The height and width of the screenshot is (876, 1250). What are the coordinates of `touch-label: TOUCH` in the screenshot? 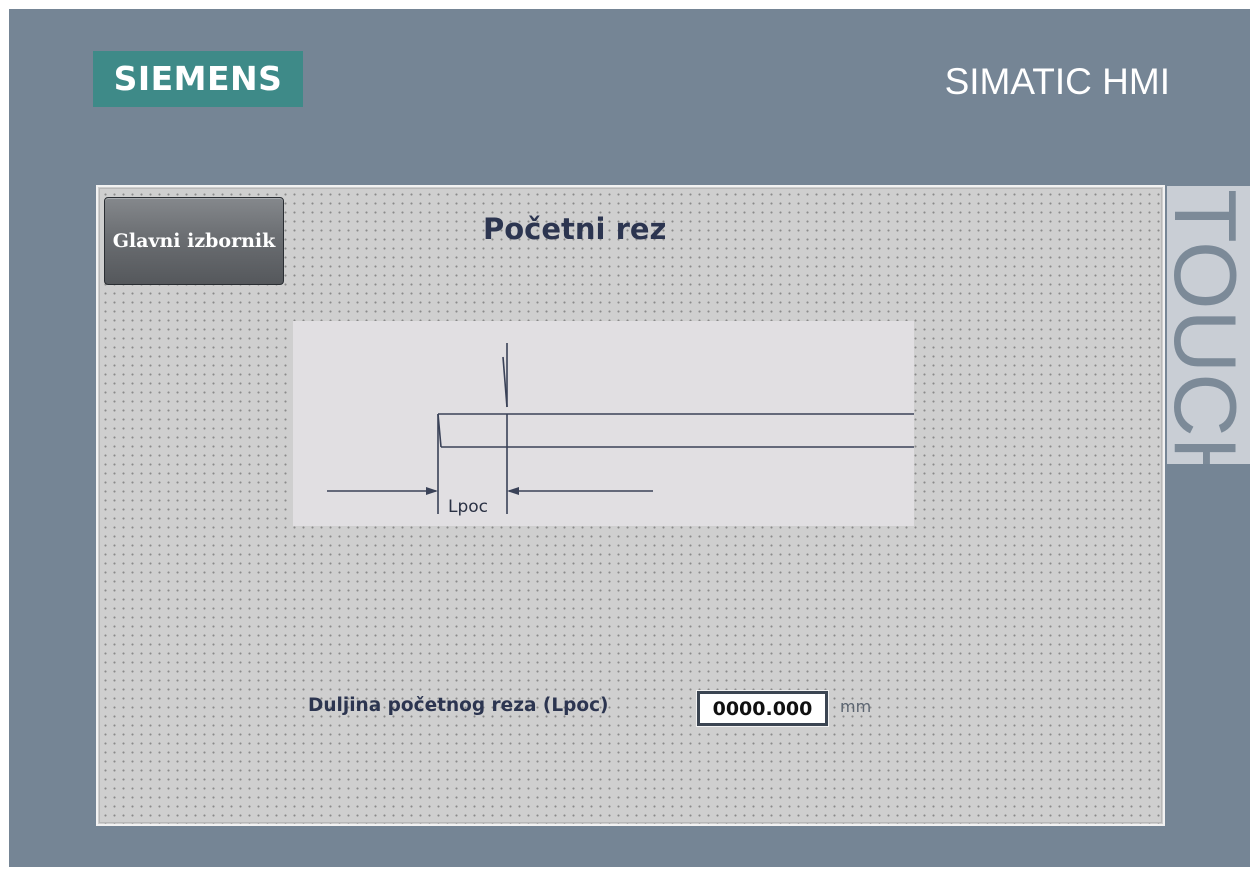 It's located at (1208, 326).